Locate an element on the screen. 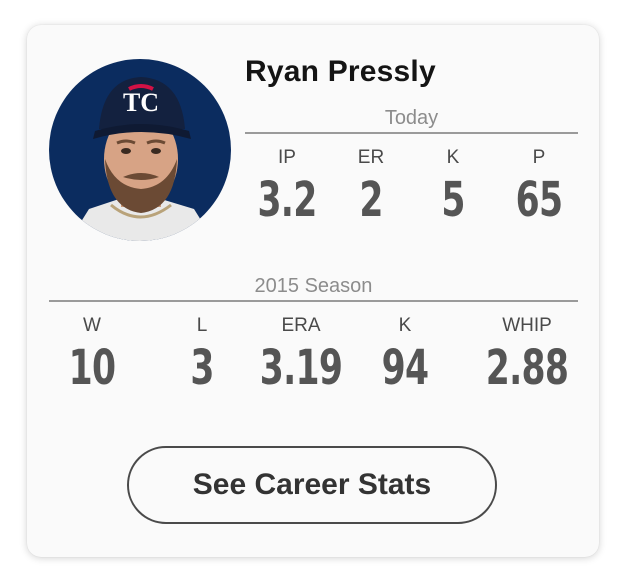  svg-text: TC is located at coordinates (141, 102).